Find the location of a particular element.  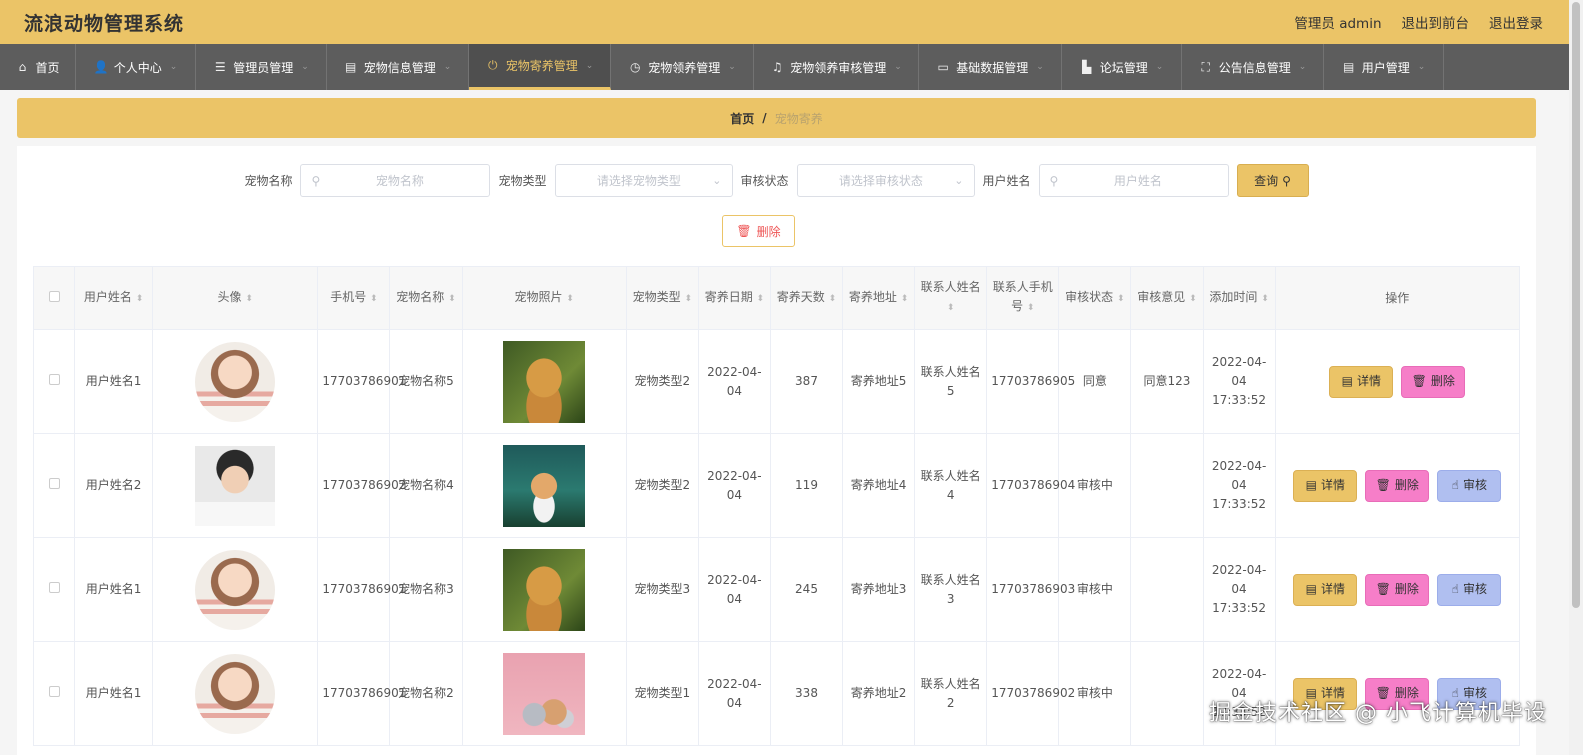

user-name-input: ⚲ 用户姓名 is located at coordinates (1133, 180).